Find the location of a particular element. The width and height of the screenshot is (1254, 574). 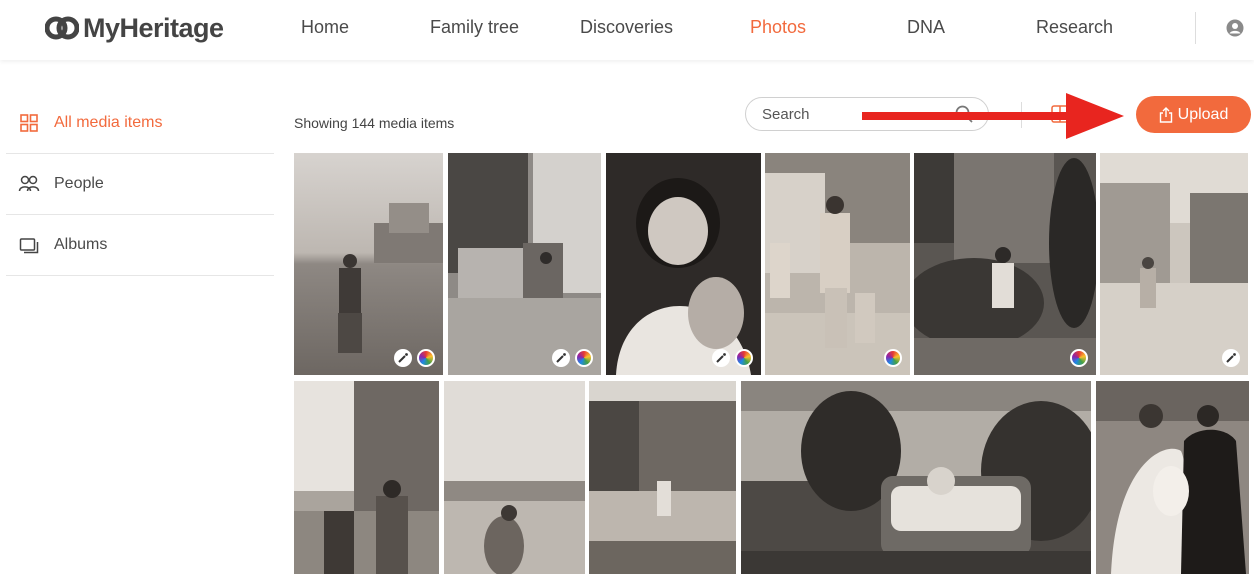

logo: MyHeritage is located at coordinates (134, 28).